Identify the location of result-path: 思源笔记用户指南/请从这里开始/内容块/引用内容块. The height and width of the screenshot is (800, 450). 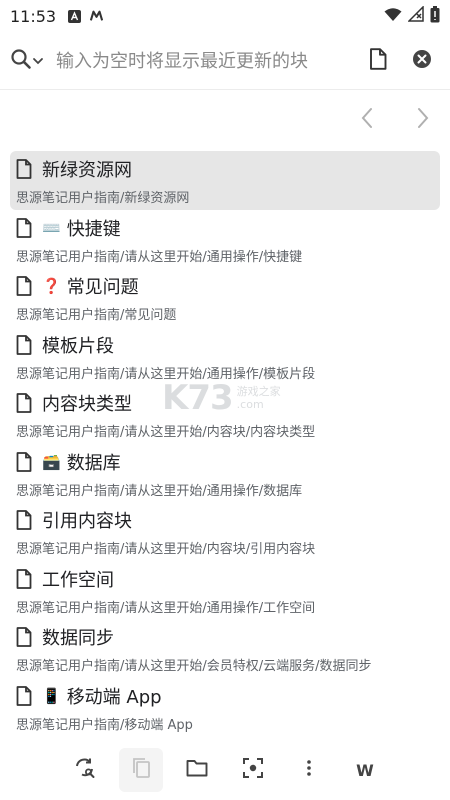
(166, 549).